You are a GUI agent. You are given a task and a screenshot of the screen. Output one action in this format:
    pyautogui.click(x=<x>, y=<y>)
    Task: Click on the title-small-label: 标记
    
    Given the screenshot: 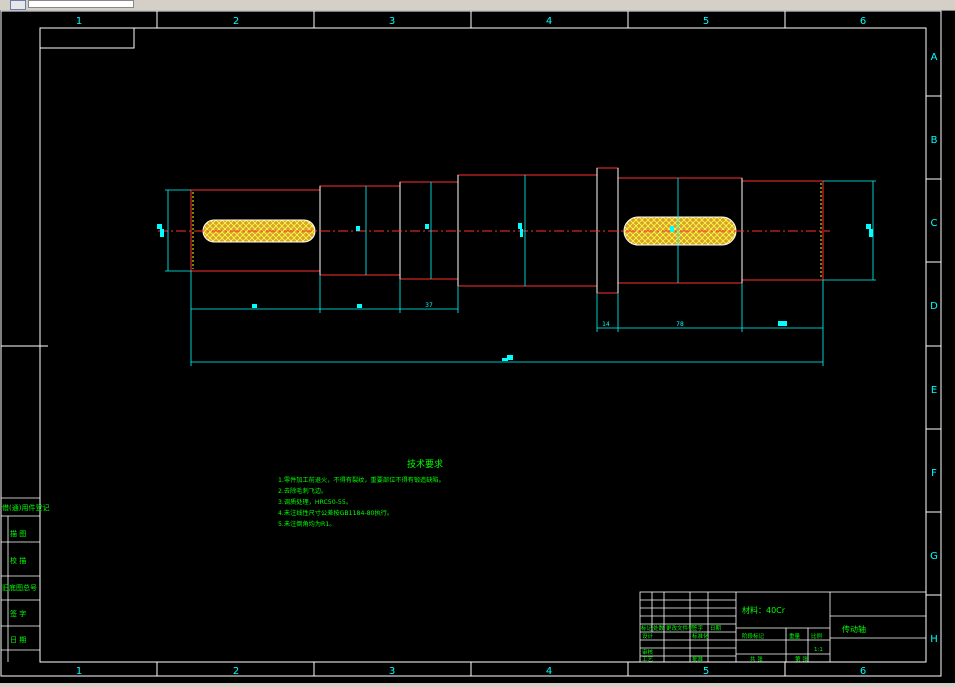 What is the action you would take?
    pyautogui.click(x=647, y=628)
    